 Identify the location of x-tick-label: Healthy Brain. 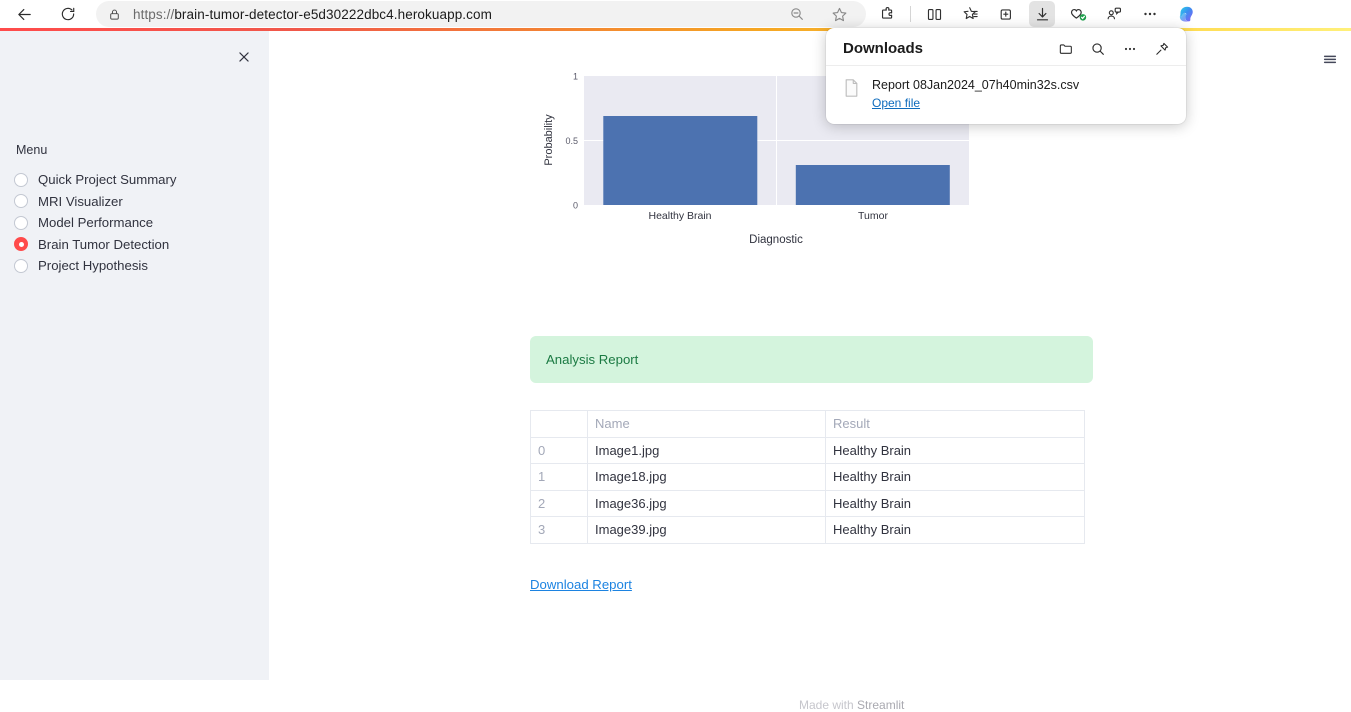
(679, 216).